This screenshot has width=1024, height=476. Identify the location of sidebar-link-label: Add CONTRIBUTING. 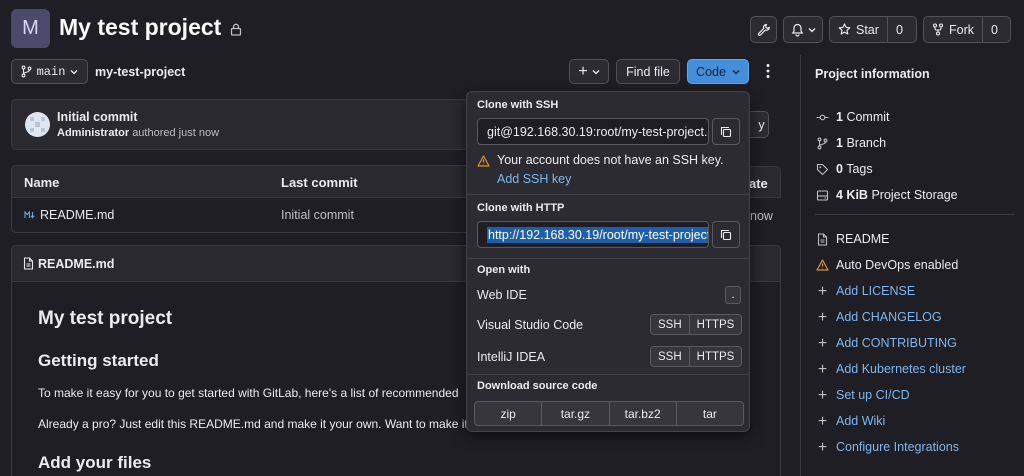
(896, 343).